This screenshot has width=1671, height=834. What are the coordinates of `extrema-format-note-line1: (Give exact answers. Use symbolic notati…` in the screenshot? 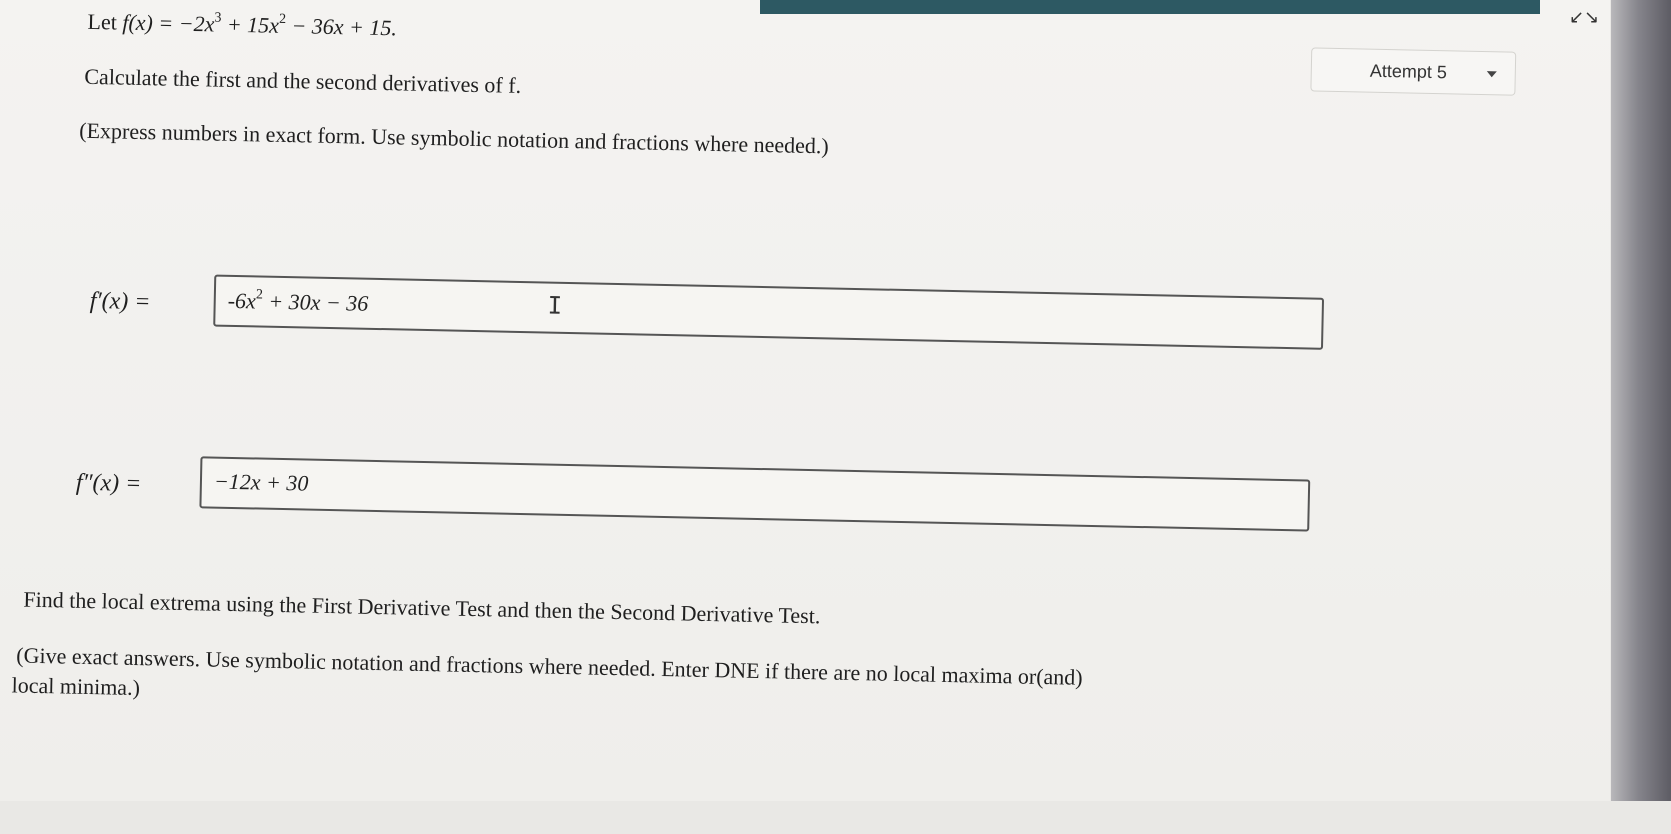 It's located at (549, 666).